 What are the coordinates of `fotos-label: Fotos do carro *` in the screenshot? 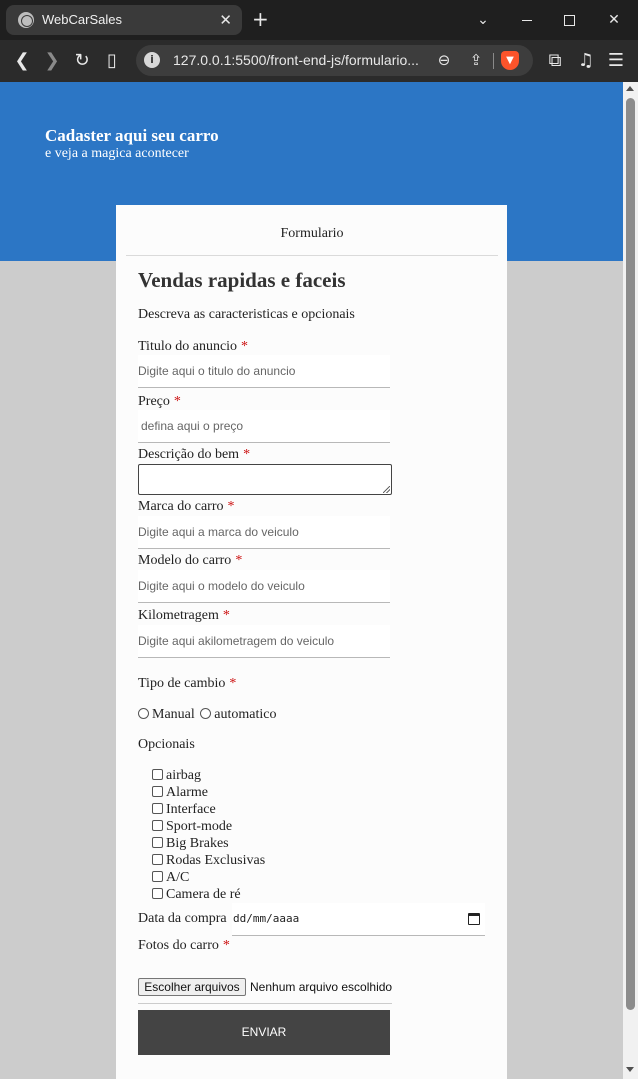 It's located at (184, 946).